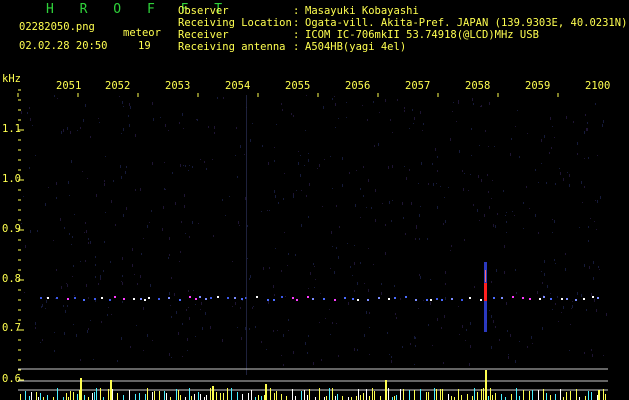  Describe the element at coordinates (319, 298) in the screenshot. I see `meteor-echo-row` at that location.